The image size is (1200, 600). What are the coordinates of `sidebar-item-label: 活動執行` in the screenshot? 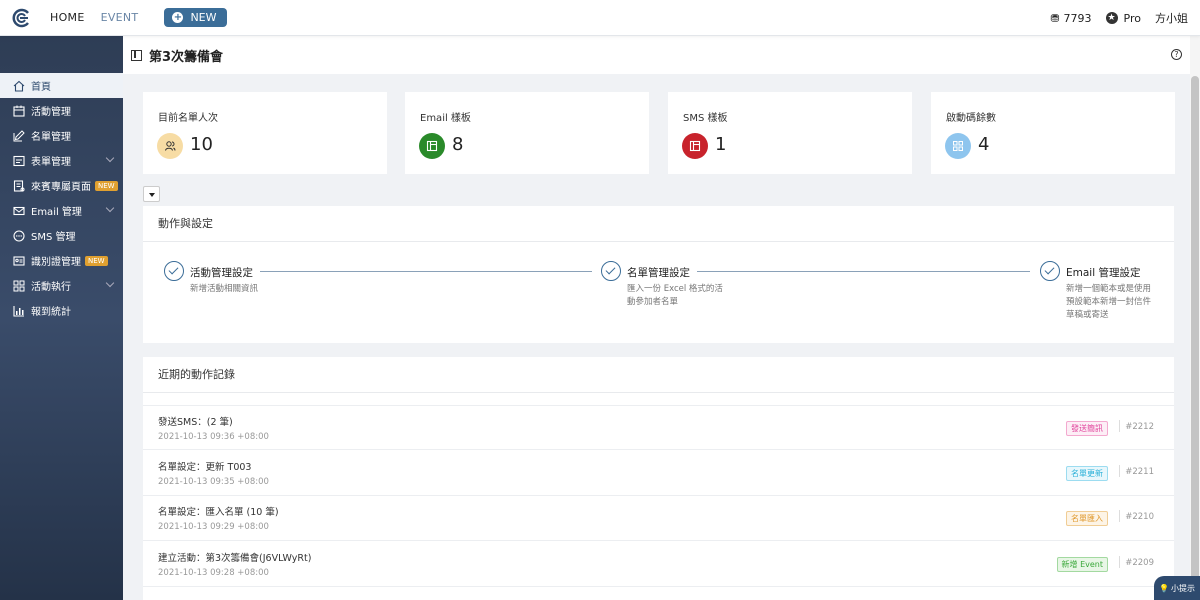 It's located at (51, 287).